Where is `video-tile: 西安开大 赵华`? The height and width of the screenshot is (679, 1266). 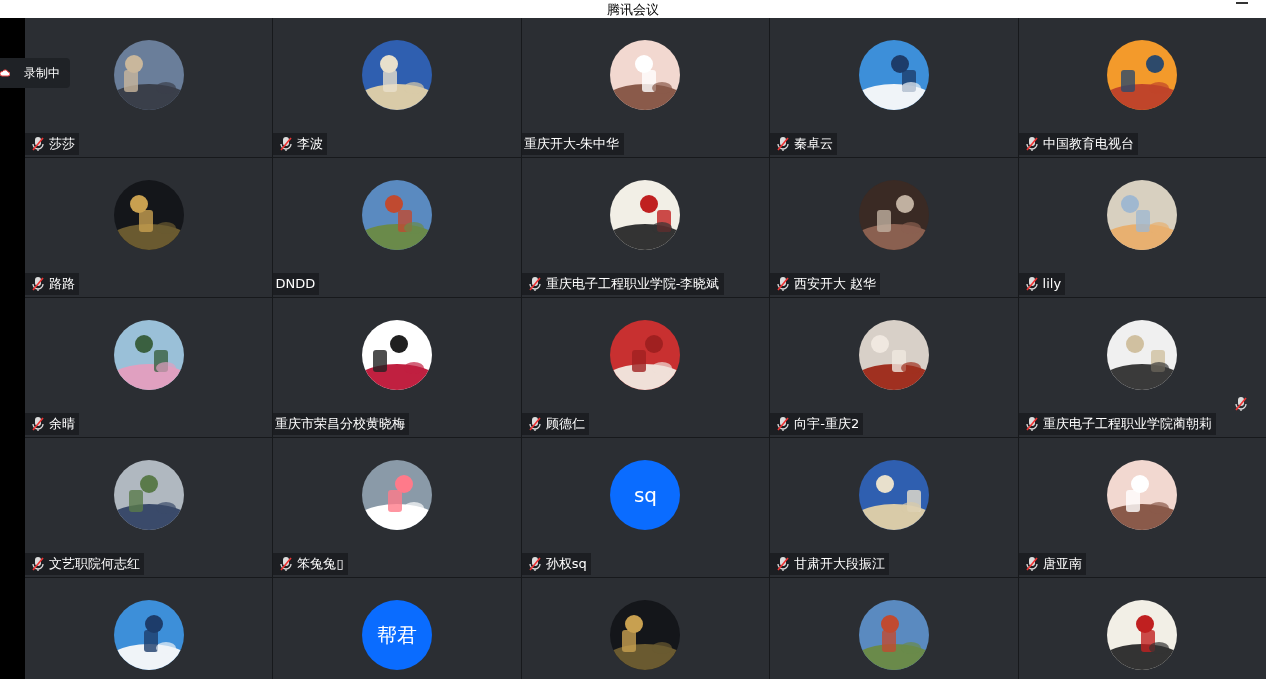
video-tile: 西安开大 赵华 is located at coordinates (894, 227).